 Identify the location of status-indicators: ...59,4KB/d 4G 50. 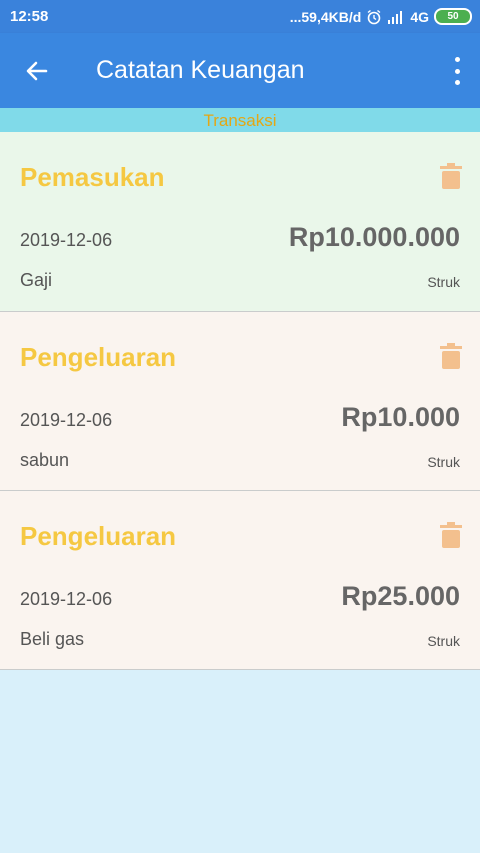
(381, 16).